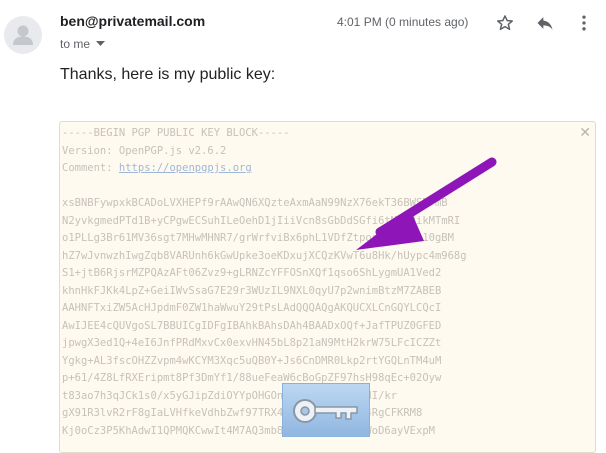 This screenshot has width=606, height=453. What do you see at coordinates (168, 74) in the screenshot?
I see `message-body: Thanks, here is my public key:` at bounding box center [168, 74].